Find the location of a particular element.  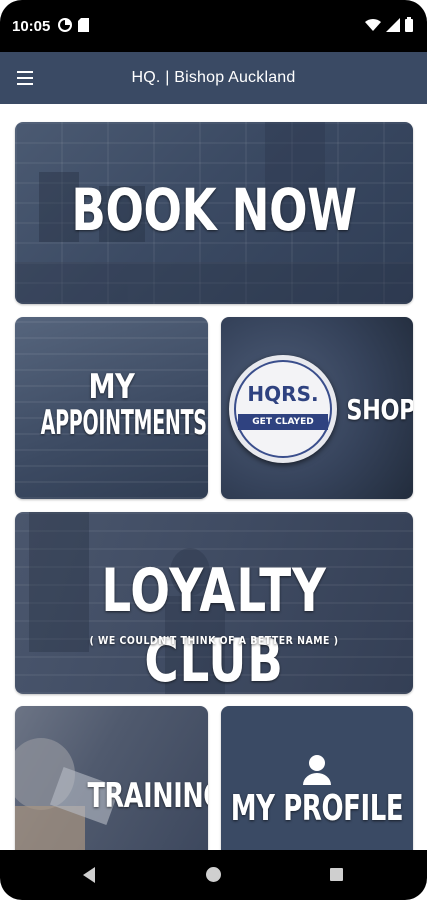

home-icon is located at coordinates (213, 874).